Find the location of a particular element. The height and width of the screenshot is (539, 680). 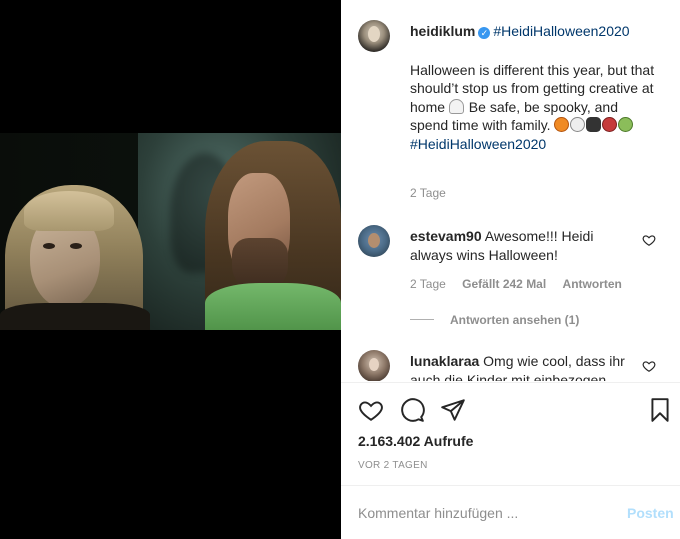

caption-timestamp: 2 Tage is located at coordinates (428, 193).